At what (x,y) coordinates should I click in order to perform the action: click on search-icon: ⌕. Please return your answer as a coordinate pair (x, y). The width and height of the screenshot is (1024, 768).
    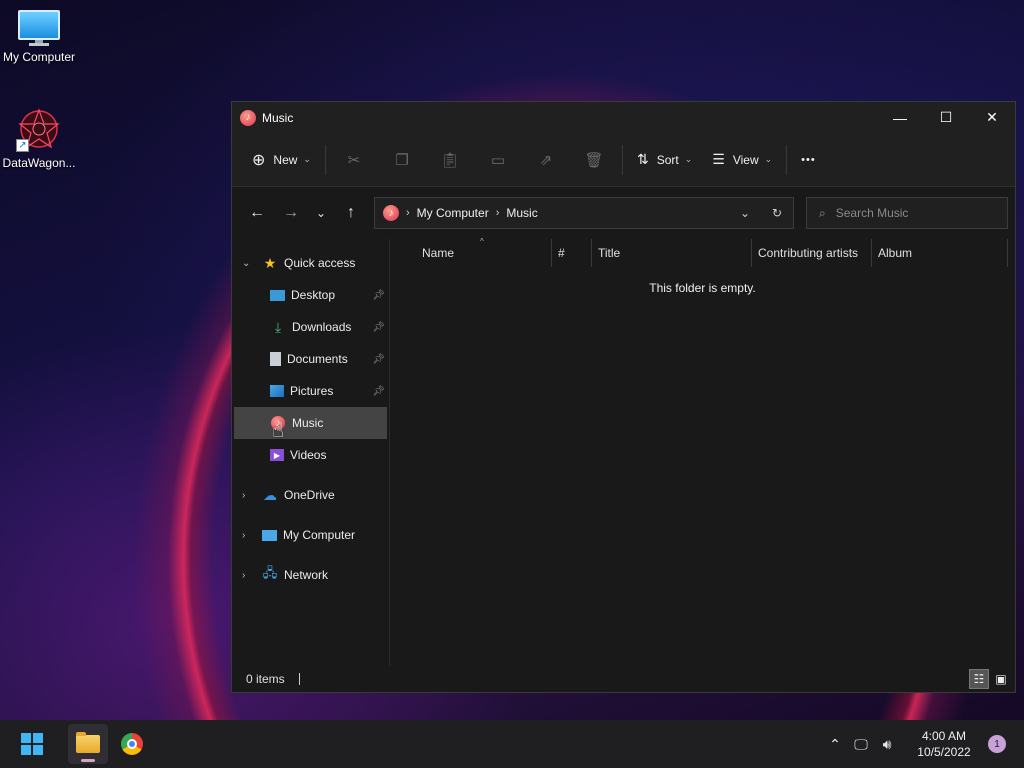
    Looking at the image, I should click on (822, 212).